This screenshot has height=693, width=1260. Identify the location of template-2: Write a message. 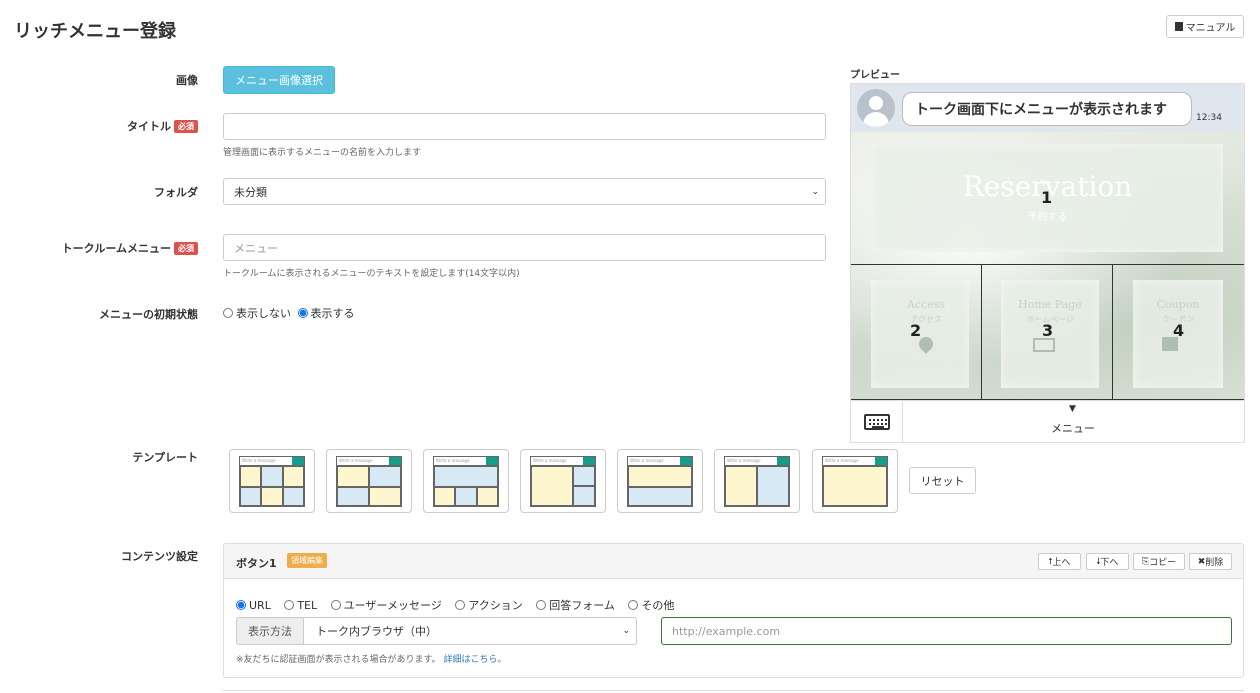
(369, 481).